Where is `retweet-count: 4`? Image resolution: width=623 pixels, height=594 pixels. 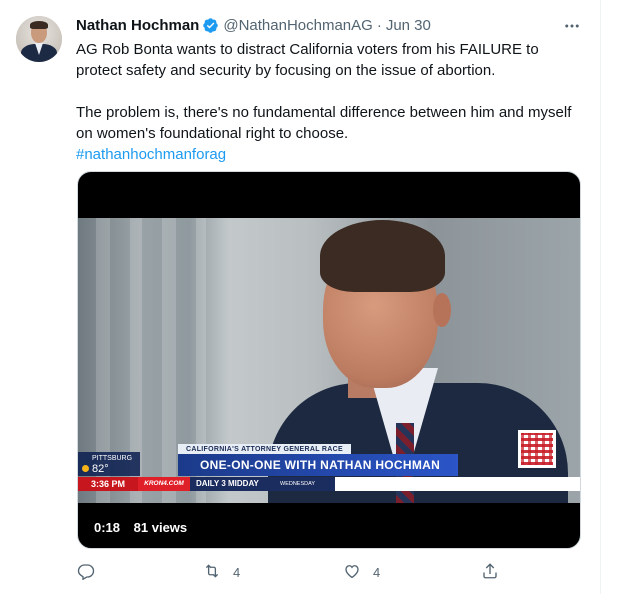 retweet-count: 4 is located at coordinates (237, 572).